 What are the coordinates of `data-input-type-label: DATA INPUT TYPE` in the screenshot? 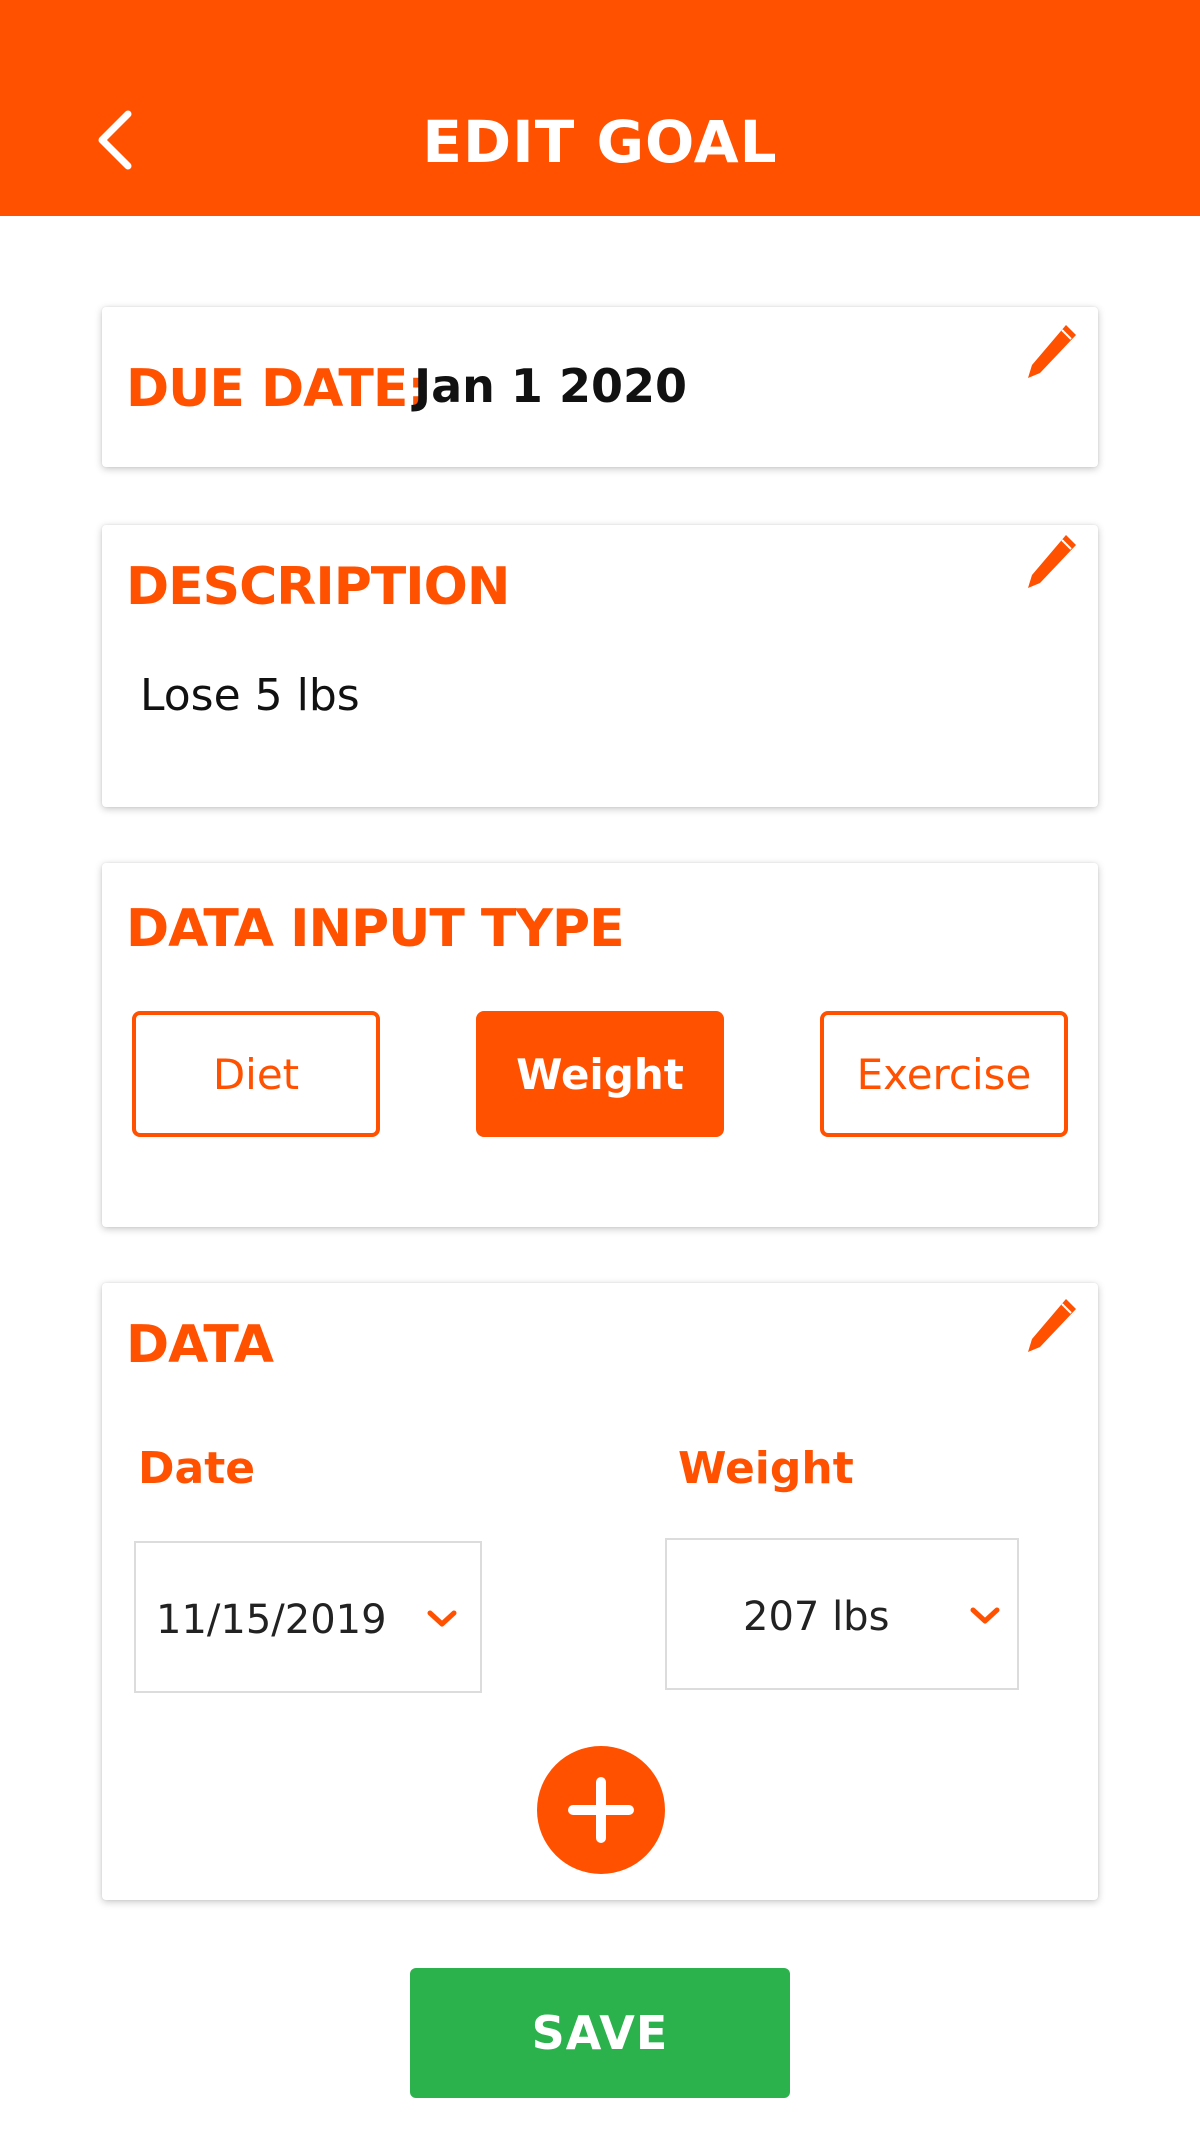 It's located at (375, 929).